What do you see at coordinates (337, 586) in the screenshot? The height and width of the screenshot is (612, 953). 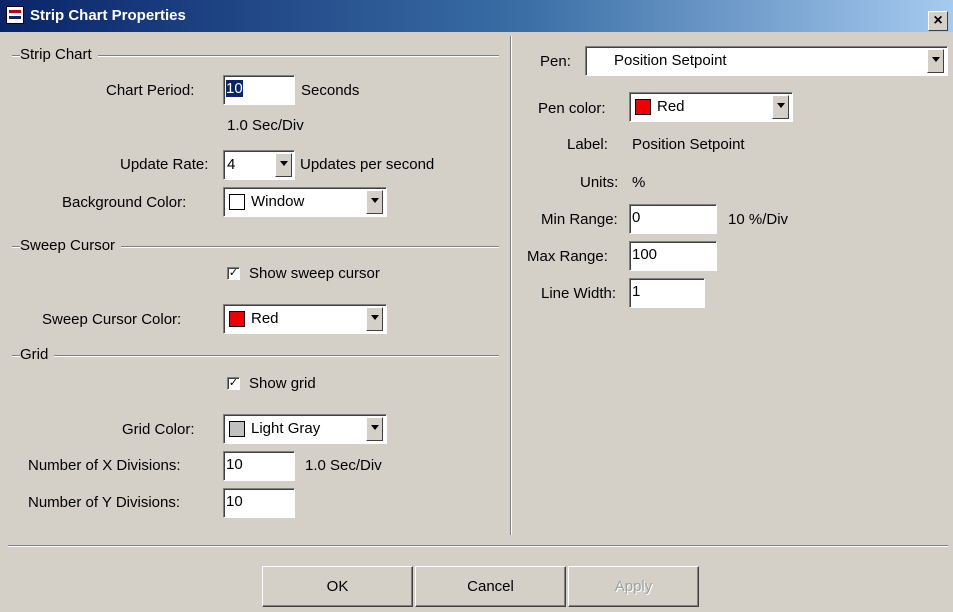 I see `ok-button: OK` at bounding box center [337, 586].